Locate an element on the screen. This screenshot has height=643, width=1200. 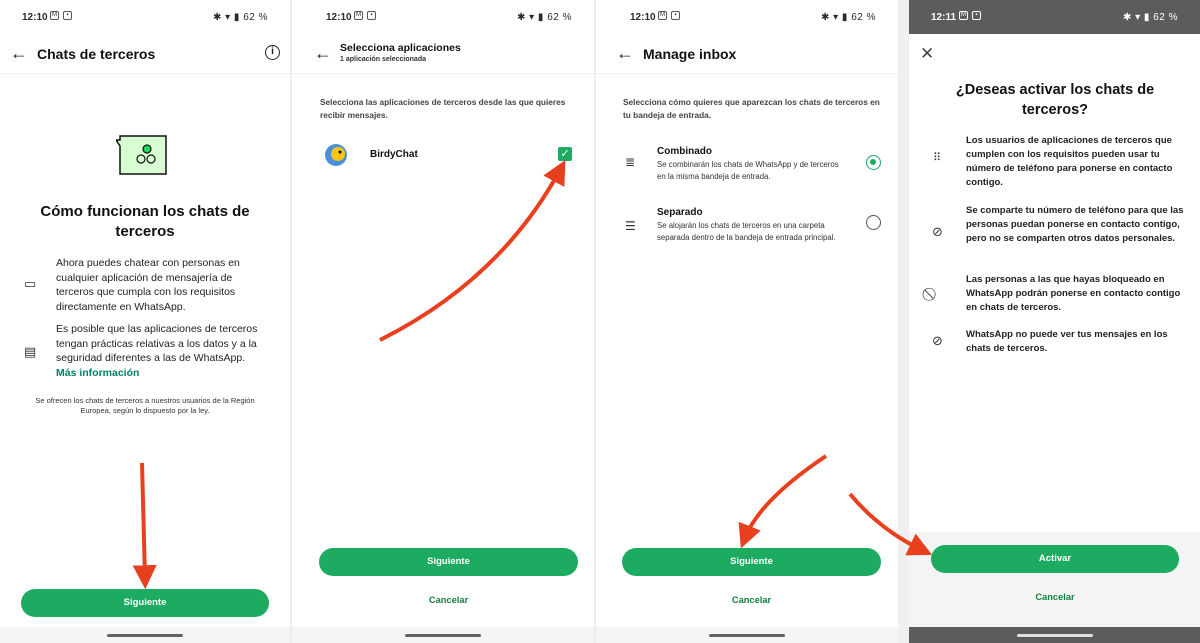
divider is located at coordinates (903, 321).